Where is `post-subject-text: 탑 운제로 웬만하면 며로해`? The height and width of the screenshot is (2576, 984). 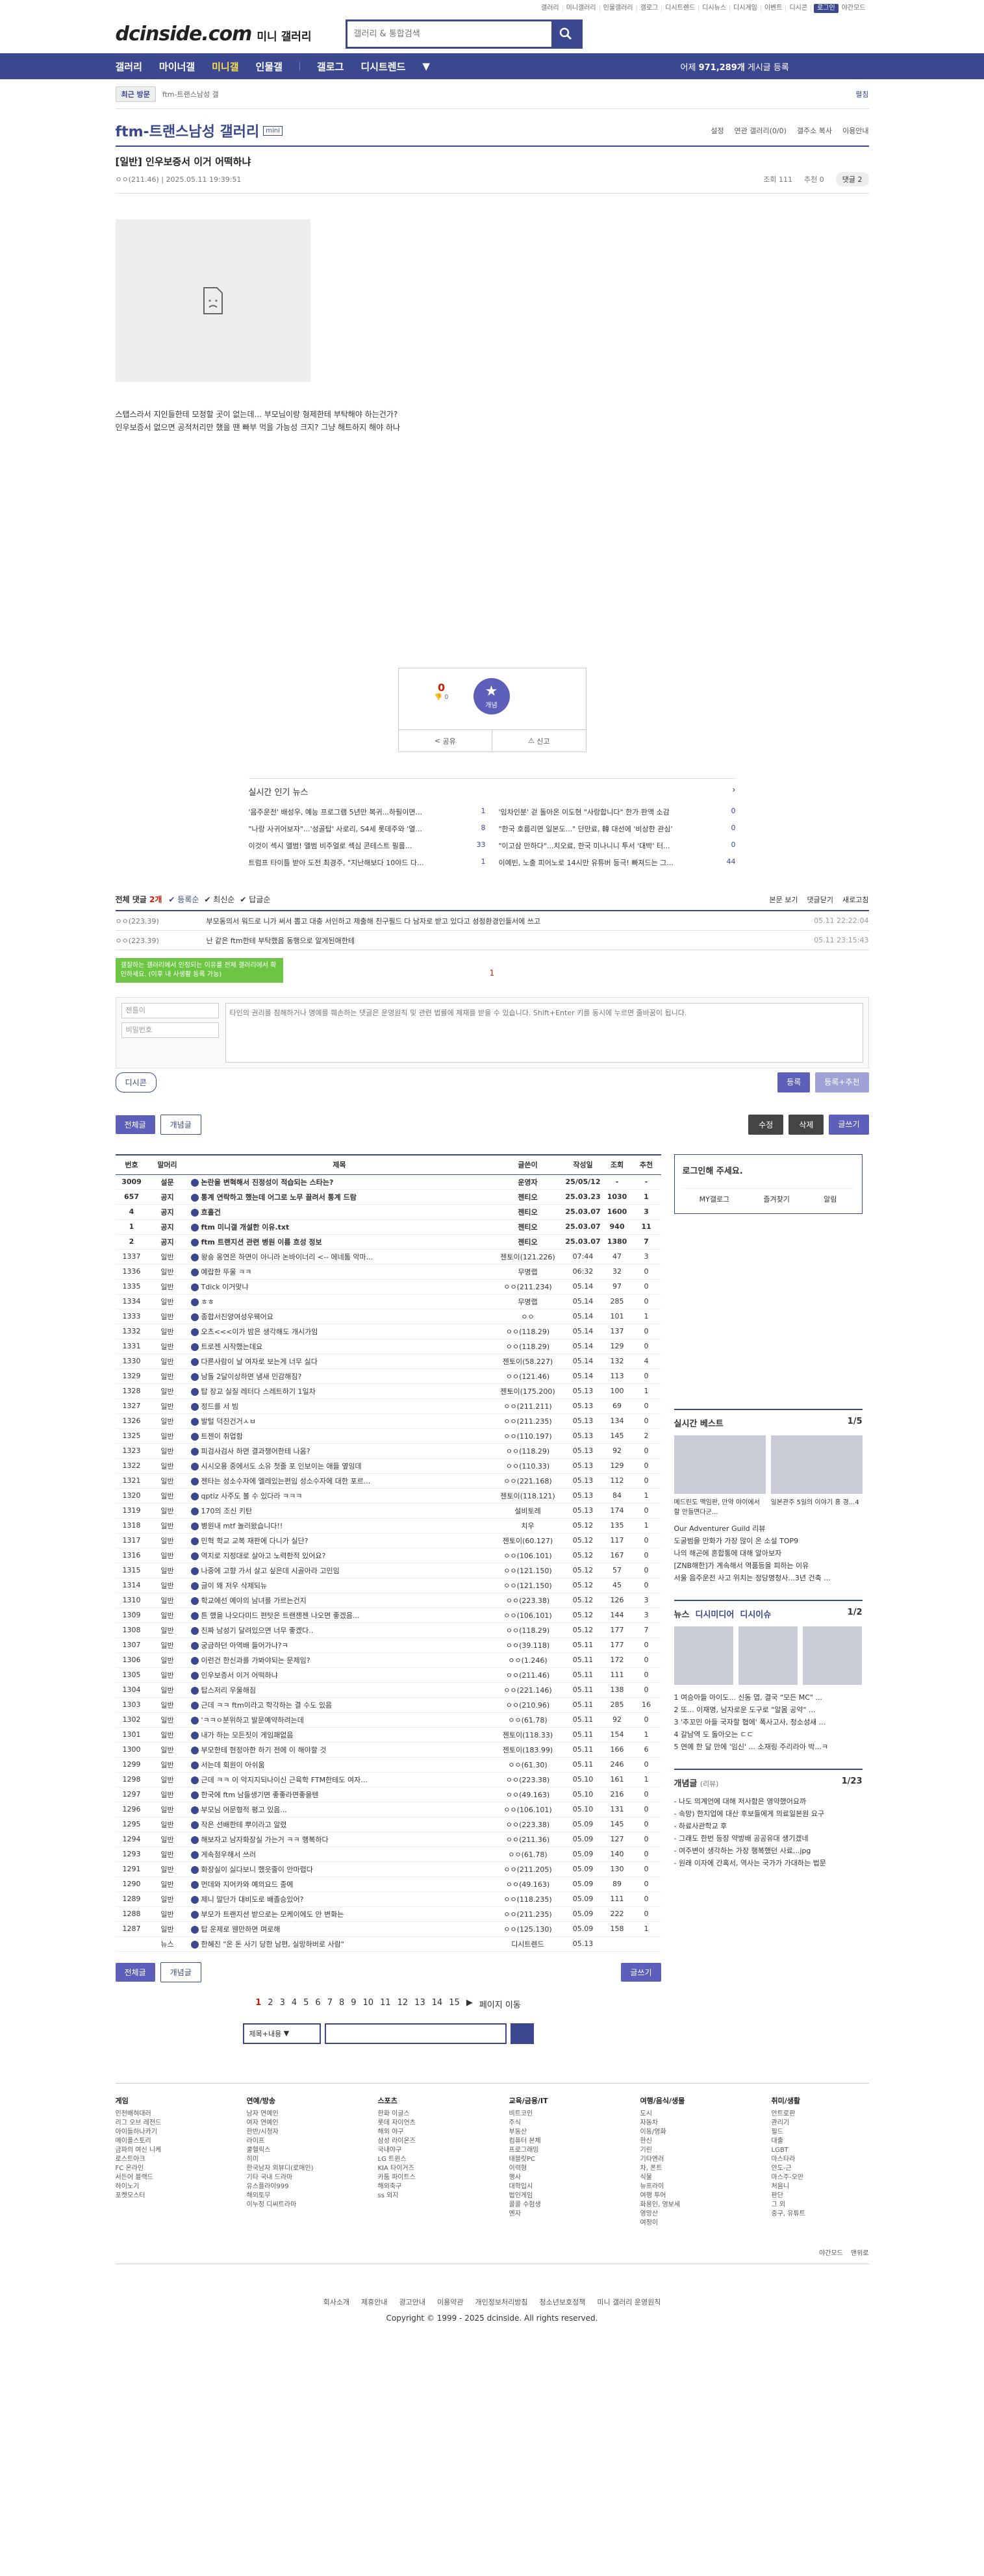 post-subject-text: 탑 운제로 웬만하면 며로해 is located at coordinates (241, 1930).